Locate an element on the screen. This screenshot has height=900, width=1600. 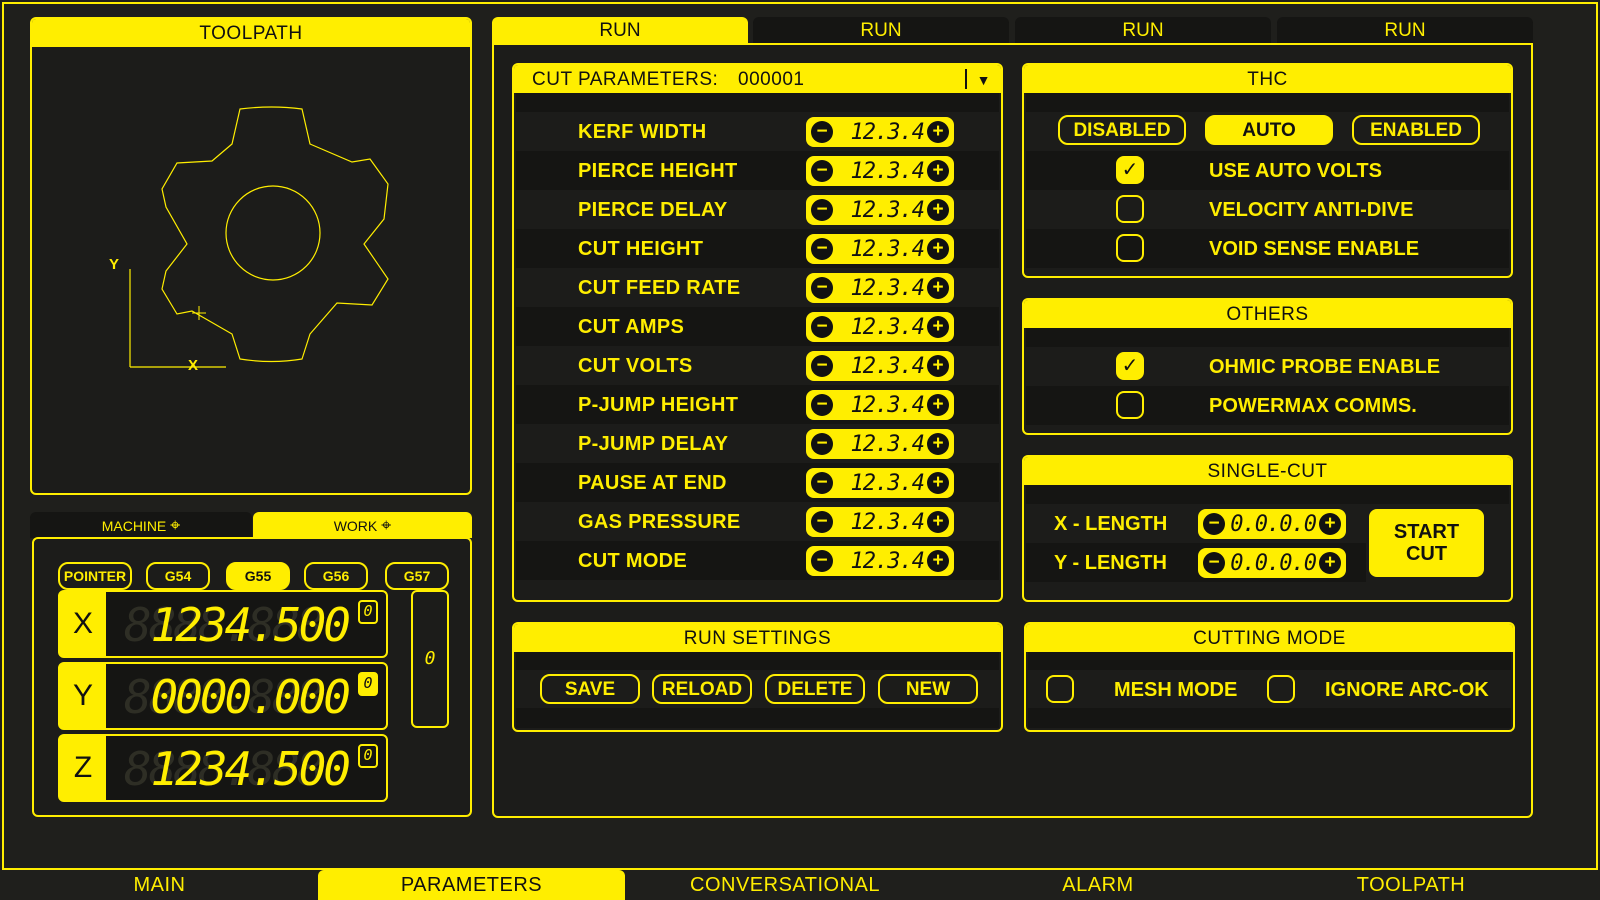
toolpath-panel: TOOLPATH Y X is located at coordinates (251, 256).